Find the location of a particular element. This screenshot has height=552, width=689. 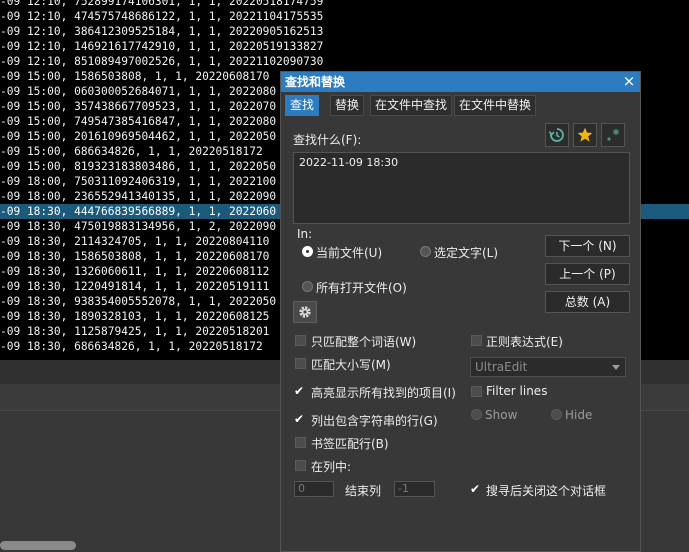

regex-label: 正则表达式(E) is located at coordinates (524, 341).